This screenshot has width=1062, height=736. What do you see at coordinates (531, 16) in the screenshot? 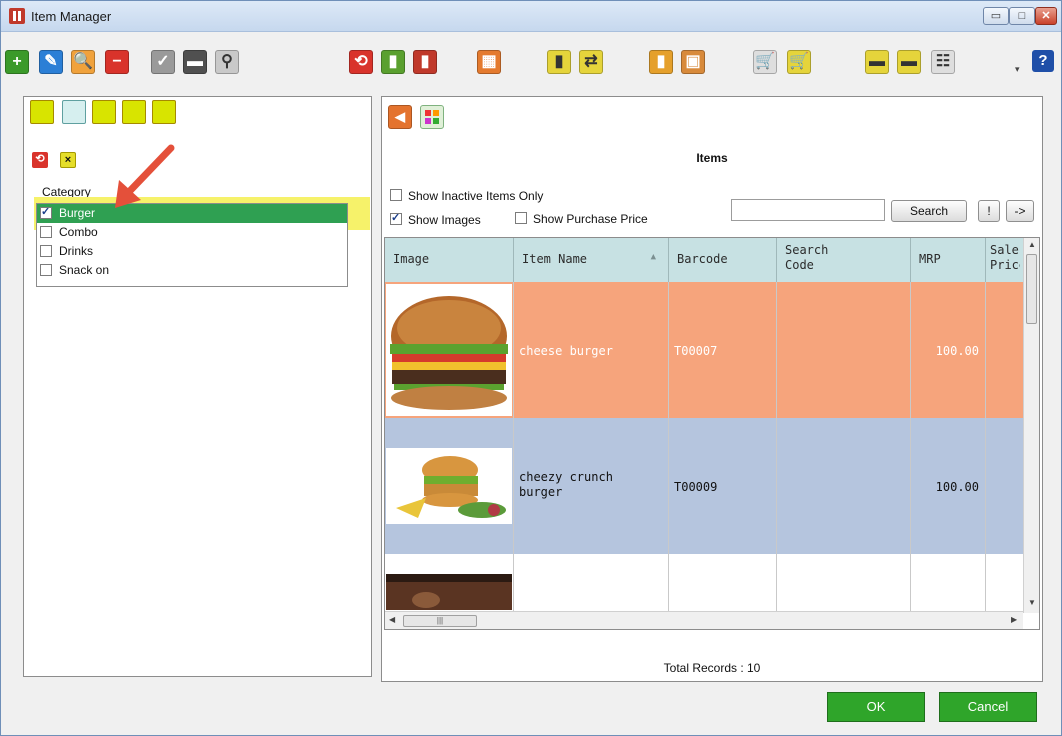
I see `title-bar: Item Manager ▭ □ ✕` at bounding box center [531, 16].